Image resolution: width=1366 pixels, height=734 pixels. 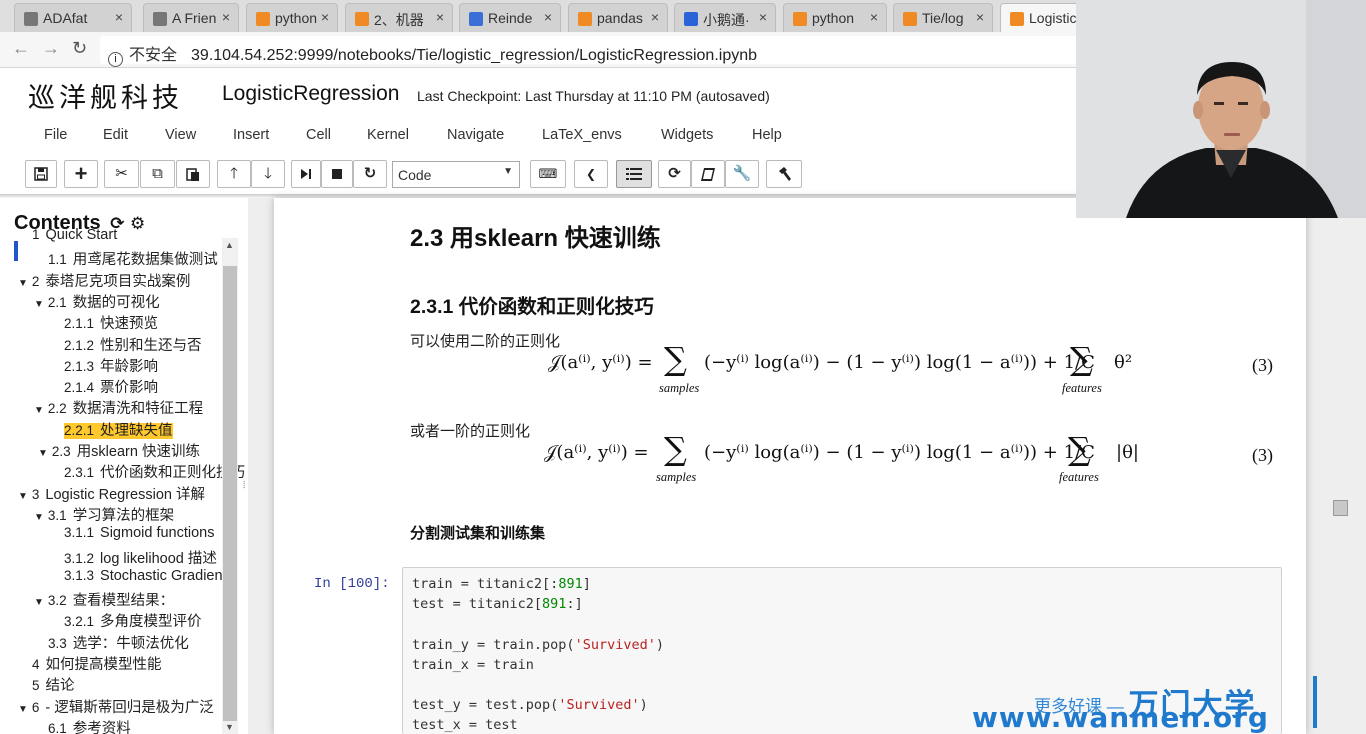 What do you see at coordinates (97, 301) in the screenshot?
I see `toc-item: ▼ 2.1 数据的可视化` at bounding box center [97, 301].